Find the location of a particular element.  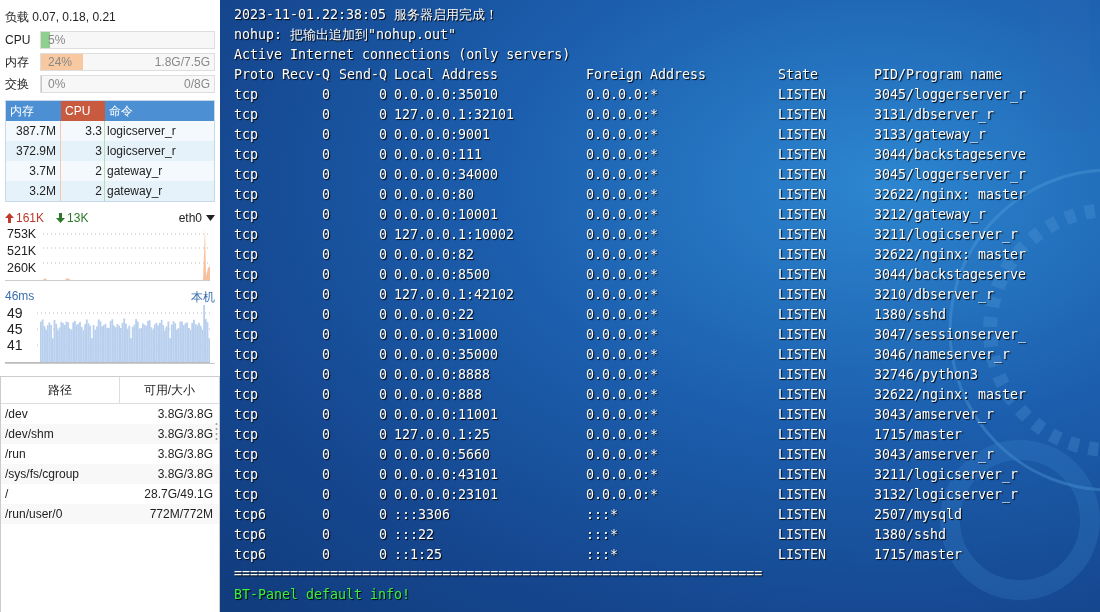

table-cell-text: 0.0.0.0:31000 is located at coordinates (447, 335).